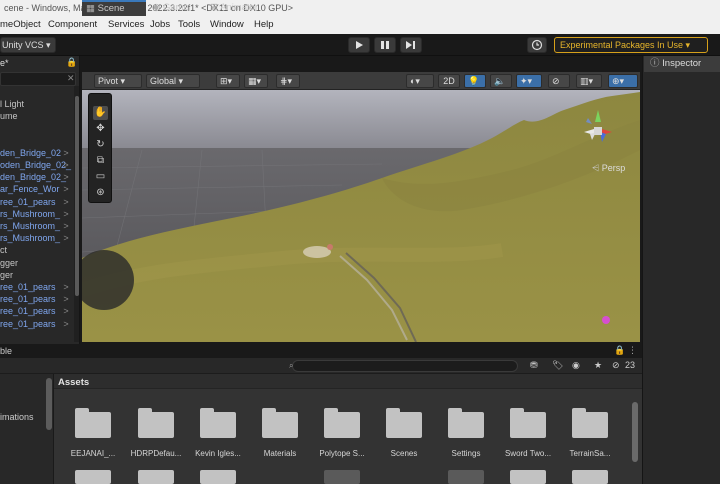 The height and width of the screenshot is (484, 720). I want to click on hidden-objects-icon: ⊘, so click(559, 81).